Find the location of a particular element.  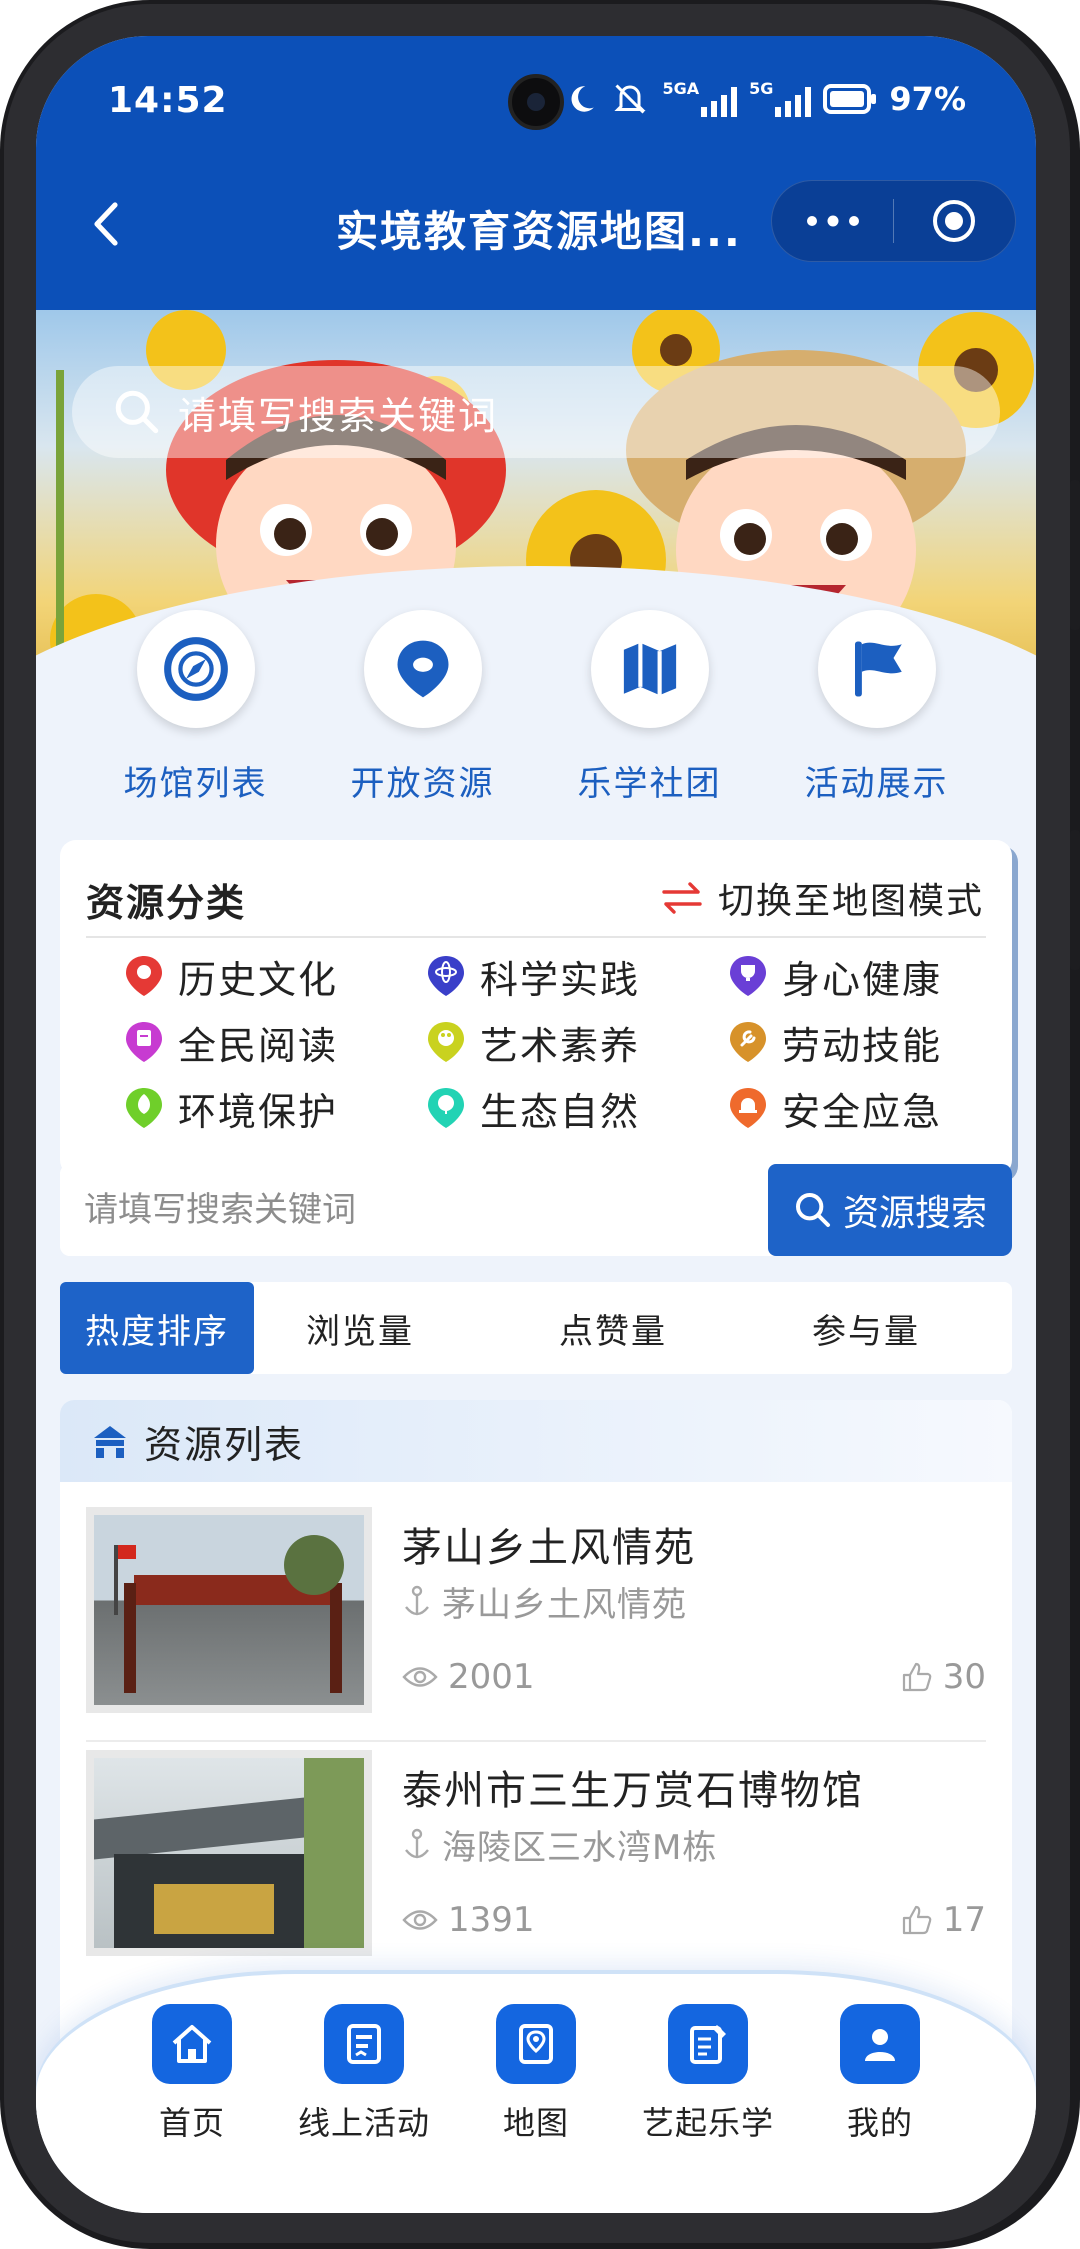

tab-label: 线上活动 is located at coordinates (363, 2123).